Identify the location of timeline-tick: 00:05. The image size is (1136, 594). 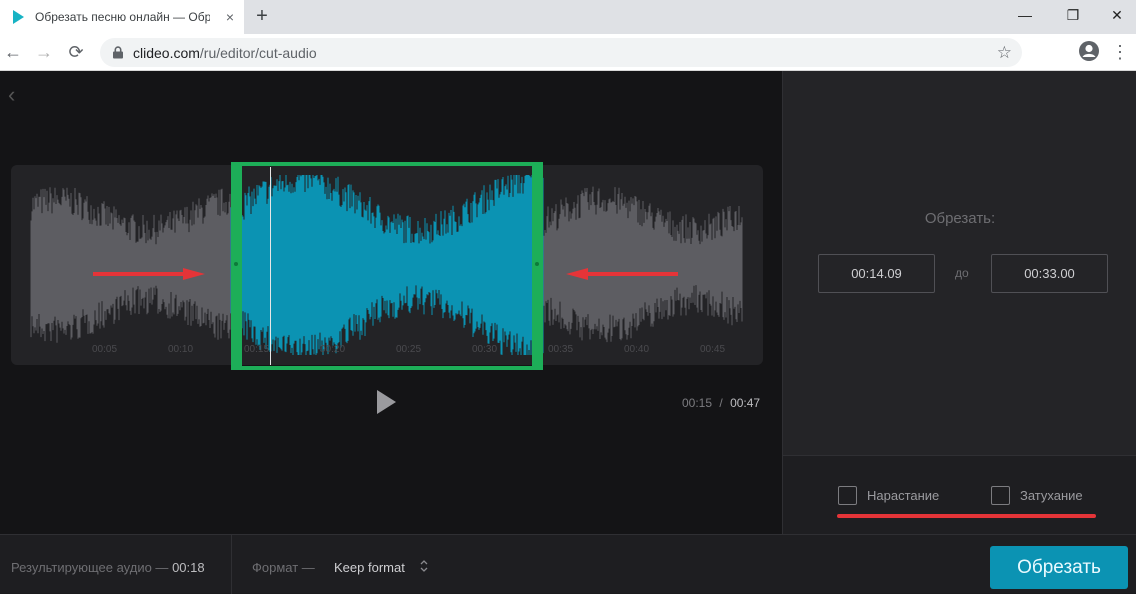
(105, 349).